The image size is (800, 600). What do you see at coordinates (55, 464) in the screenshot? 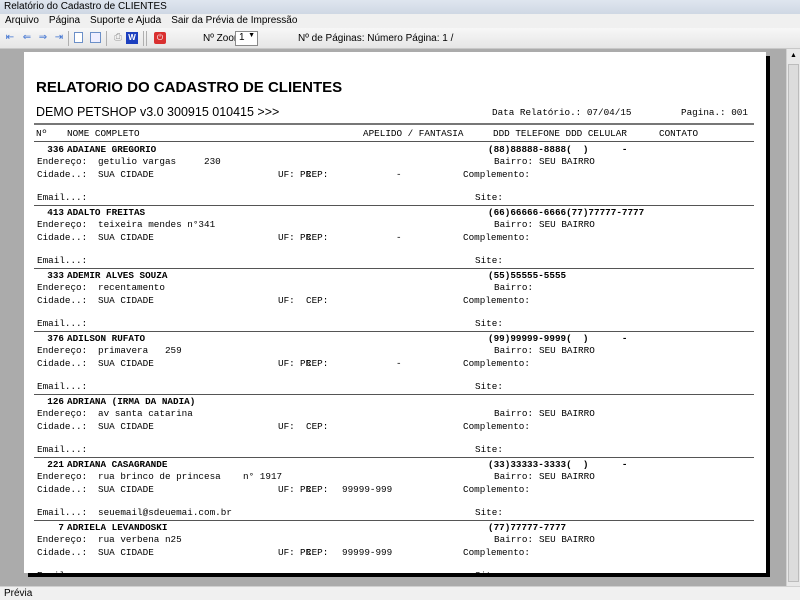
I see `record-id: 221` at bounding box center [55, 464].